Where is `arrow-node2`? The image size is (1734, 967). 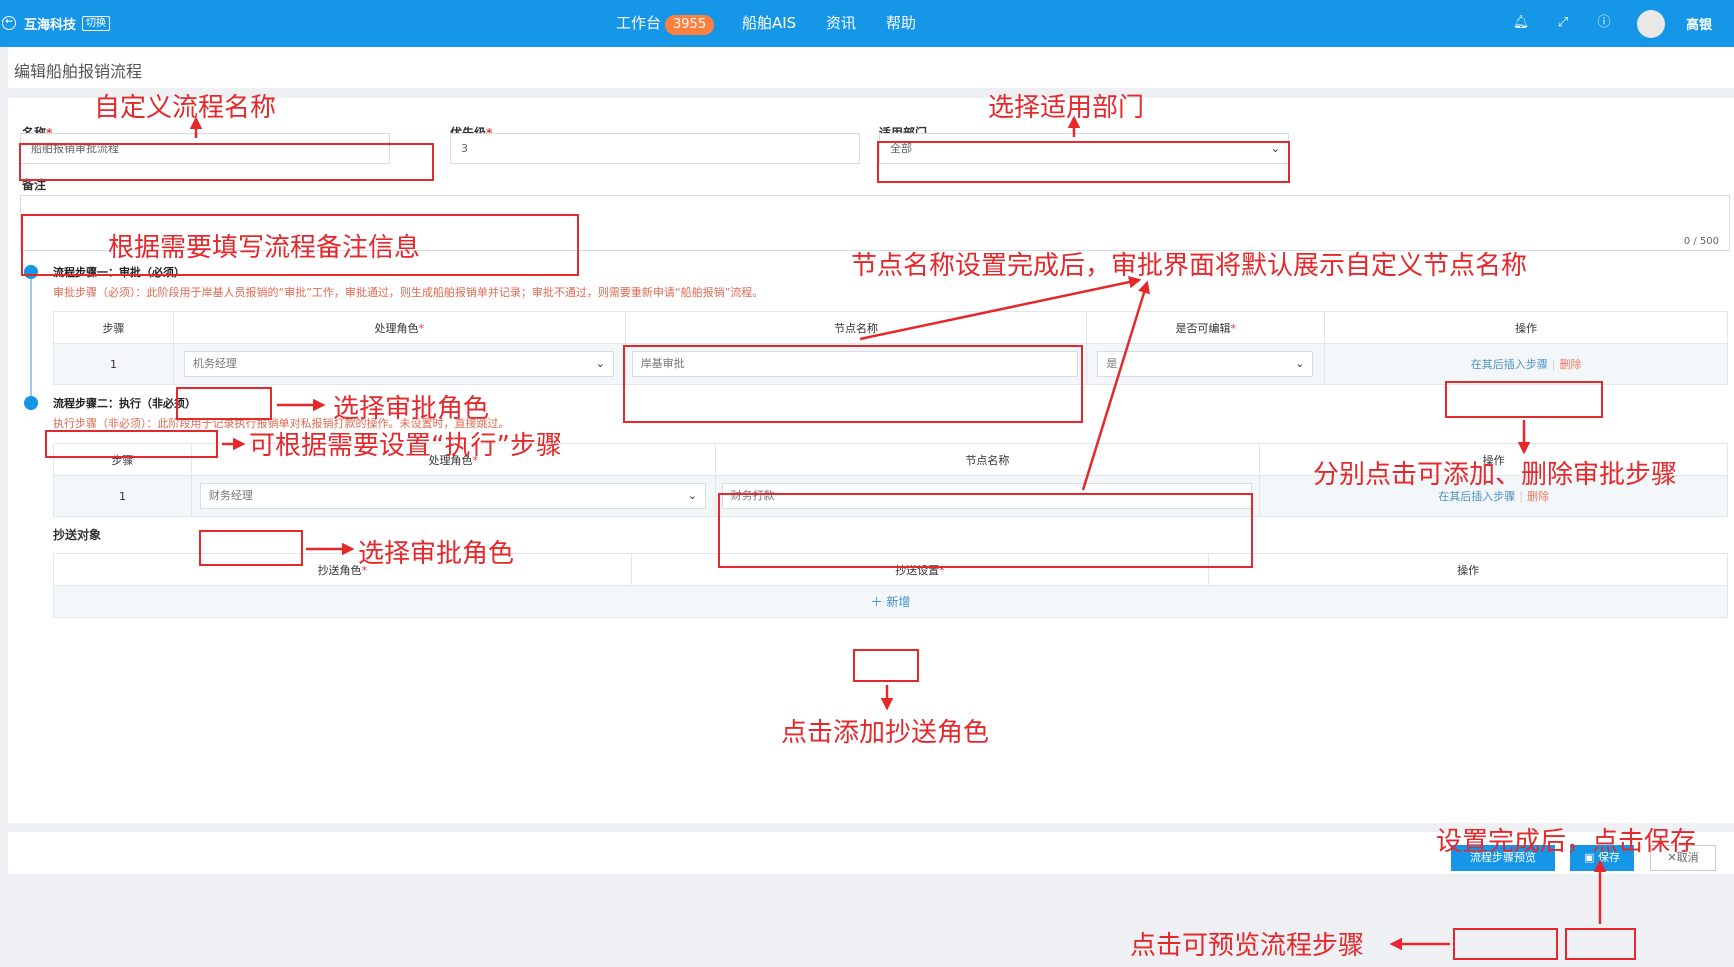
arrow-node2 is located at coordinates (1116, 385).